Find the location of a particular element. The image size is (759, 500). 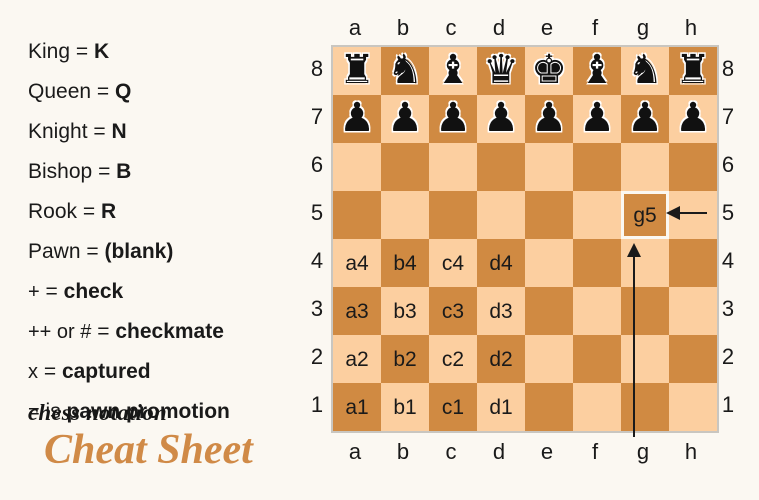

legend-value: B is located at coordinates (124, 171).